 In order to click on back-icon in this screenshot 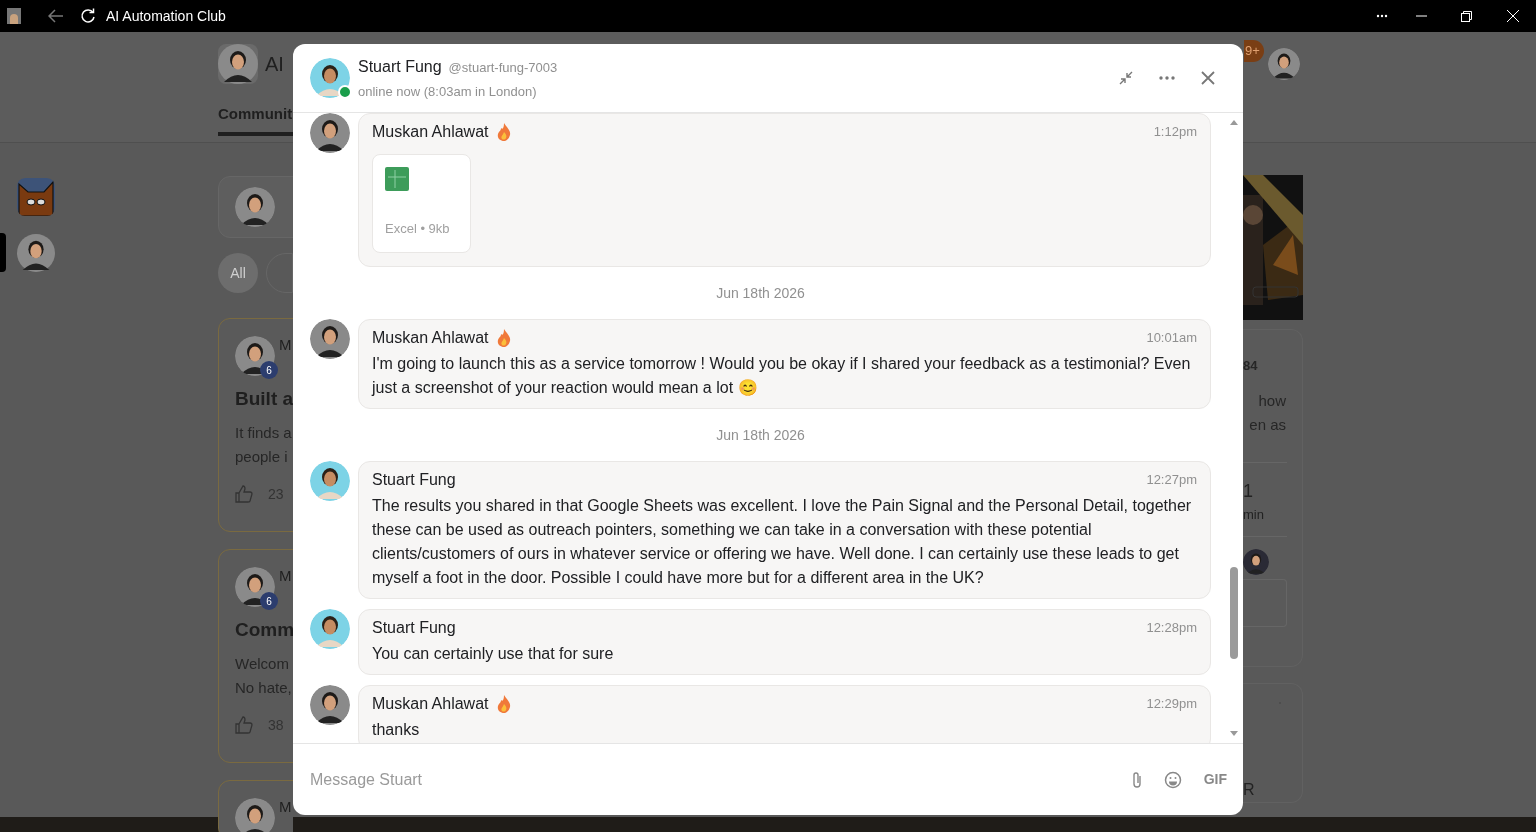, I will do `click(56, 16)`.